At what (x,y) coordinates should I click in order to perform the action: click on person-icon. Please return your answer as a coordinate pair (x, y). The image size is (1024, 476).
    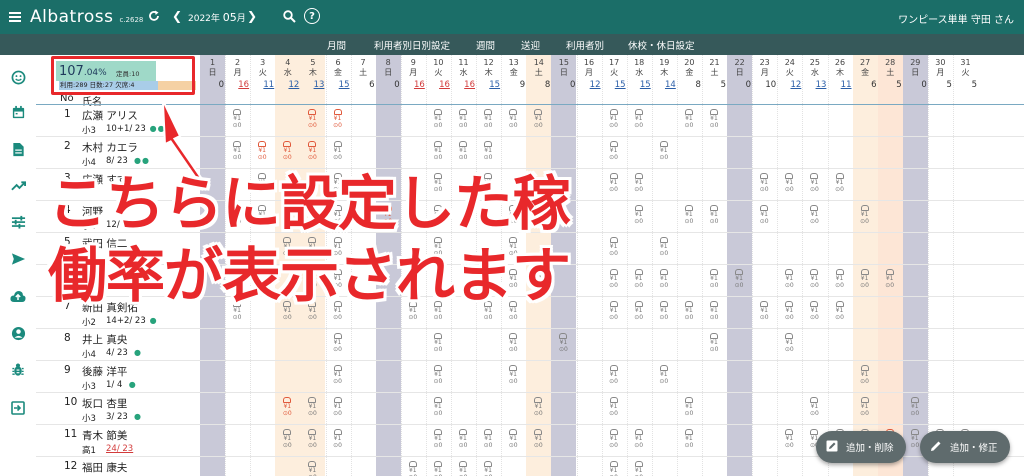
    Looking at the image, I should click on (18, 333).